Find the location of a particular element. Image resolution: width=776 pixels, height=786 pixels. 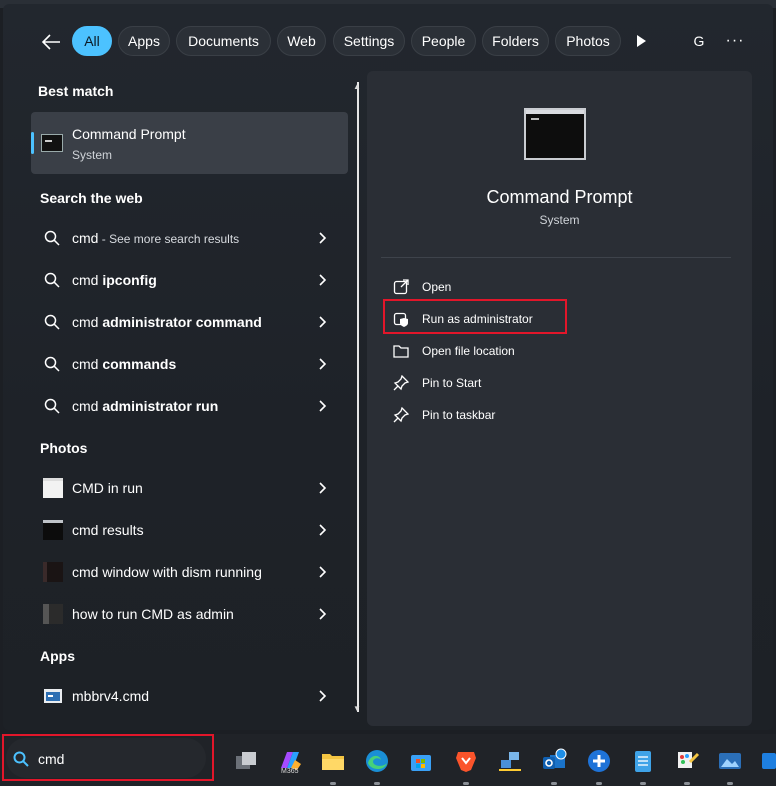

query-completion: administrator run is located at coordinates (160, 406).